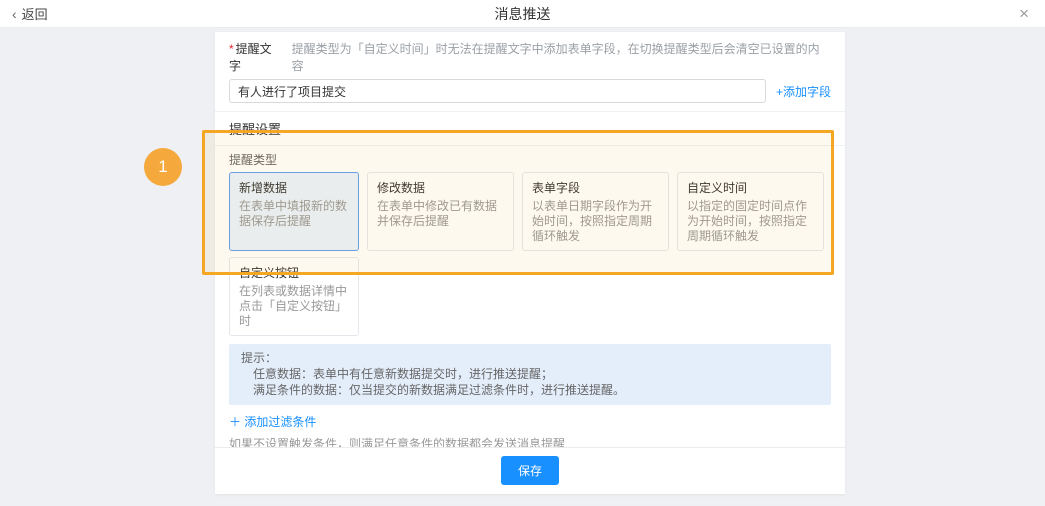 This screenshot has height=506, width=1045. What do you see at coordinates (497, 91) in the screenshot?
I see `reminder-text-input` at bounding box center [497, 91].